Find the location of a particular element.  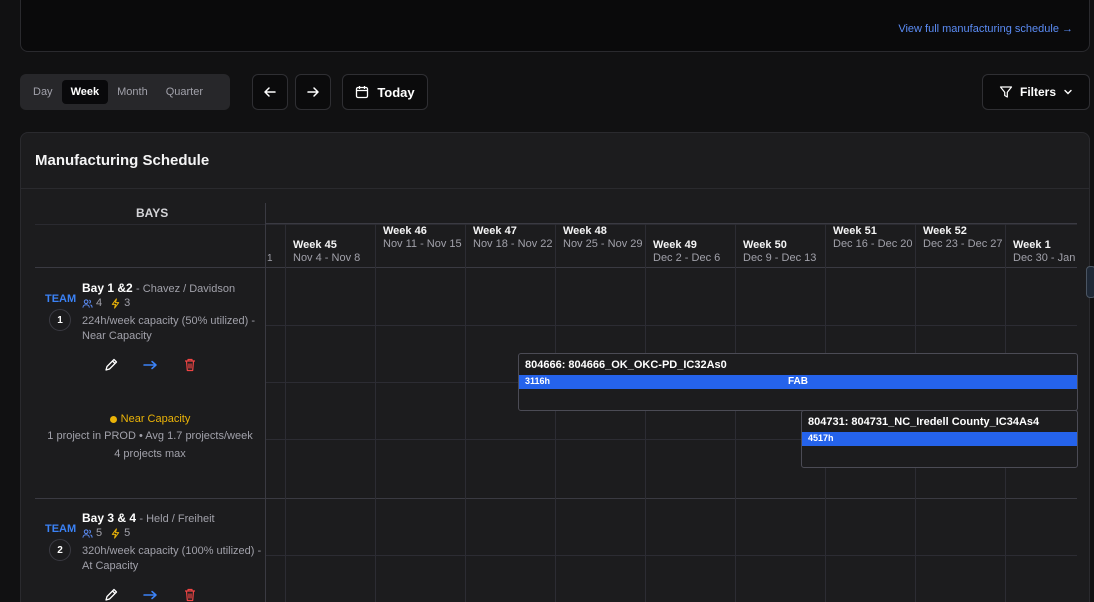

arrow-left-icon is located at coordinates (270, 92).